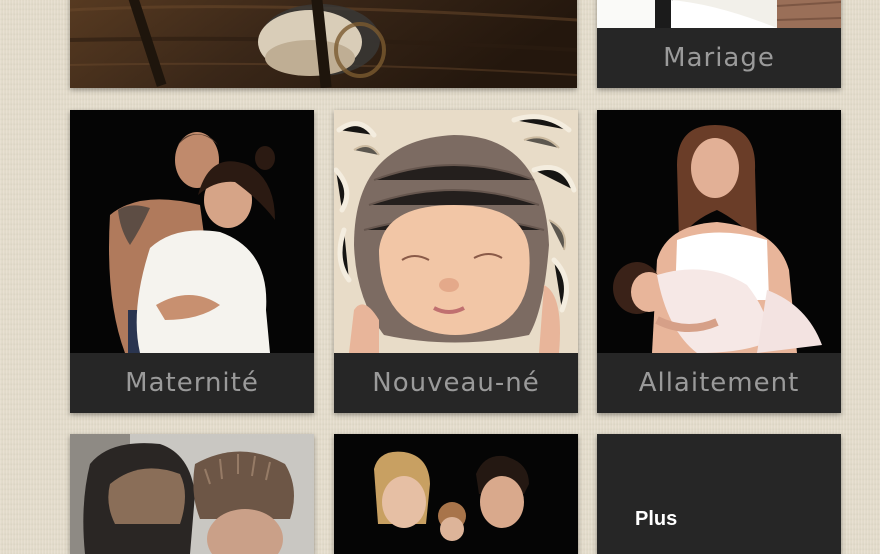 The image size is (880, 554). What do you see at coordinates (192, 383) in the screenshot?
I see `tile-caption-maternite: Maternité` at bounding box center [192, 383].